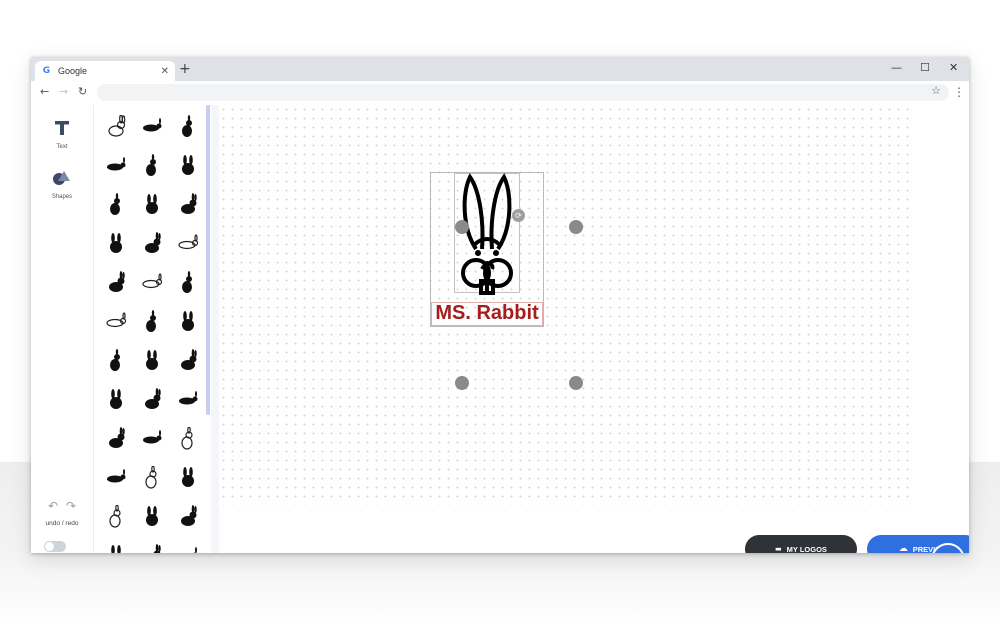 The width and height of the screenshot is (1000, 625). Describe the element at coordinates (62, 197) in the screenshot. I see `shapes-tool-label: Shapes` at that location.